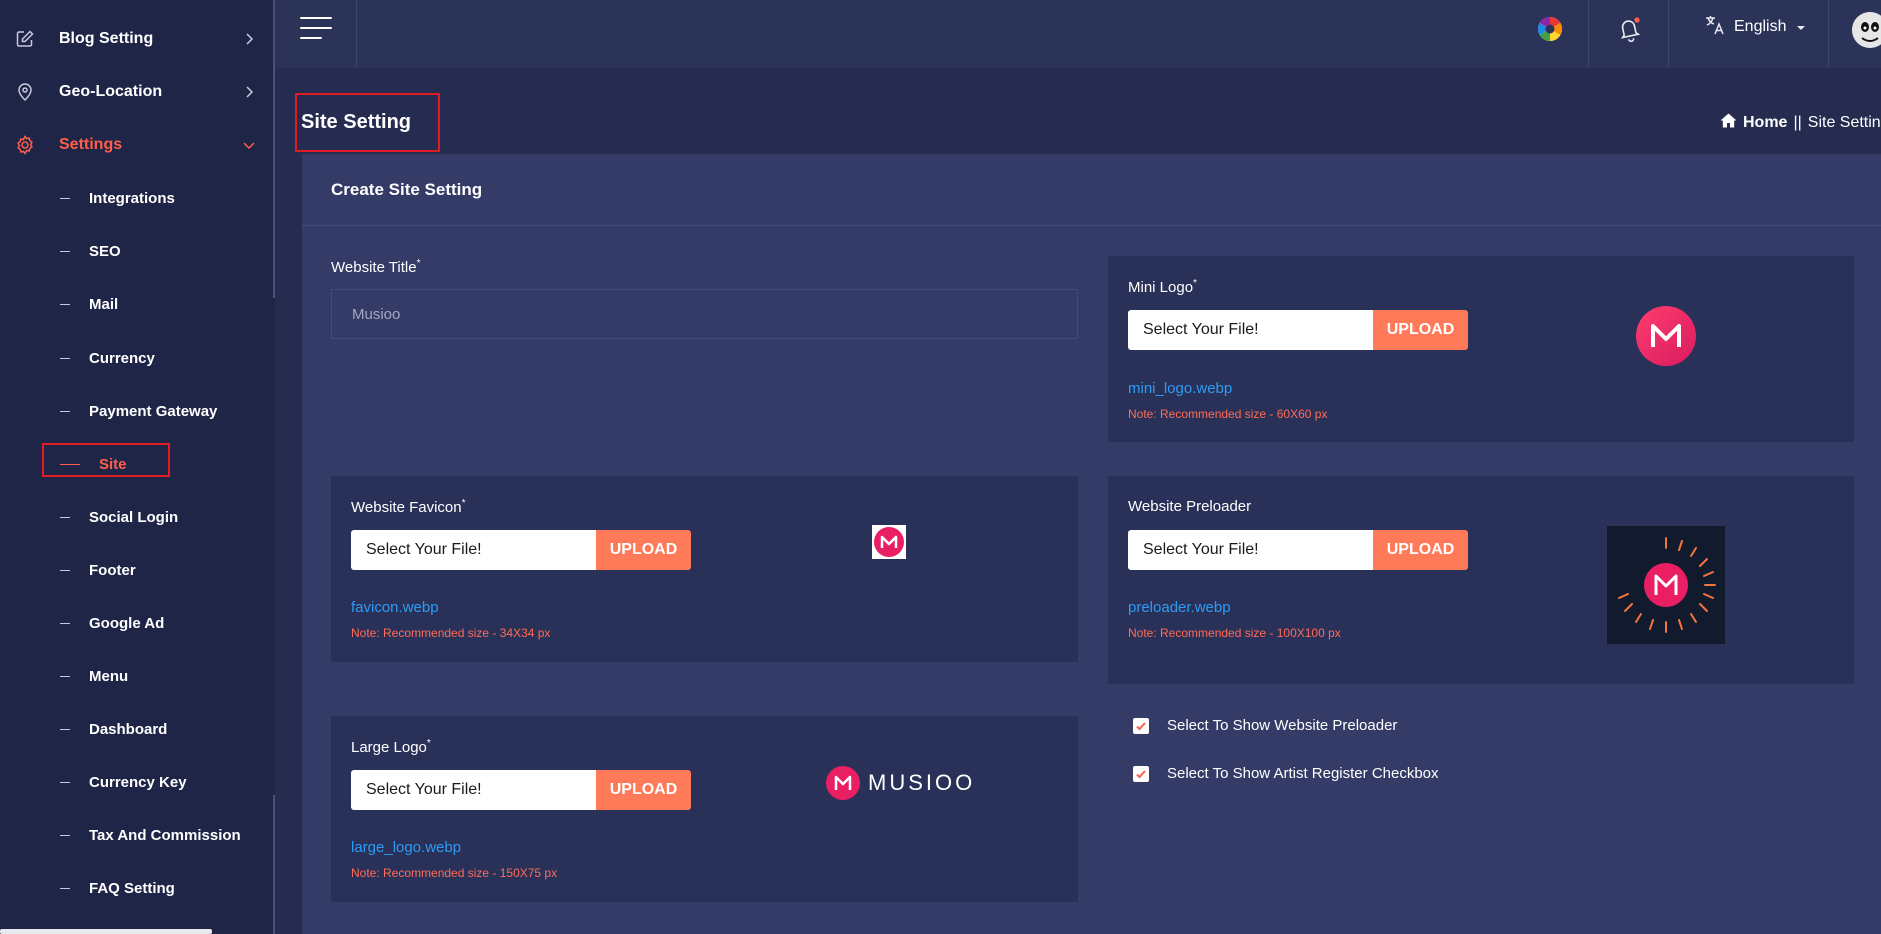 The height and width of the screenshot is (934, 1881). What do you see at coordinates (1282, 725) in the screenshot?
I see `show-preloader-label: Select To Show Website Preloader` at bounding box center [1282, 725].